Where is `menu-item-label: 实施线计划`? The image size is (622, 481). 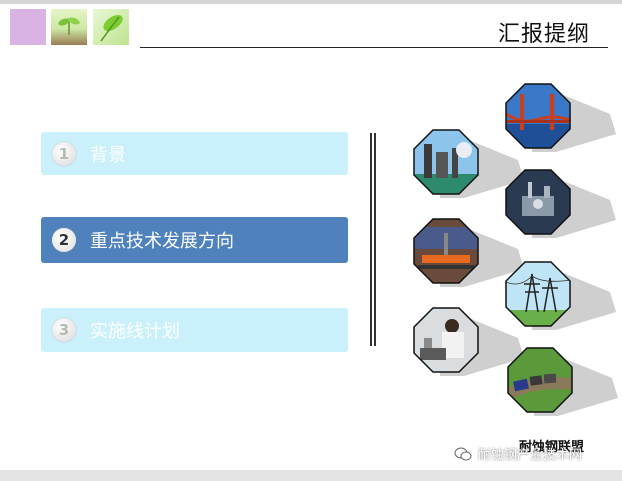
menu-item-label: 实施线计划 is located at coordinates (135, 331).